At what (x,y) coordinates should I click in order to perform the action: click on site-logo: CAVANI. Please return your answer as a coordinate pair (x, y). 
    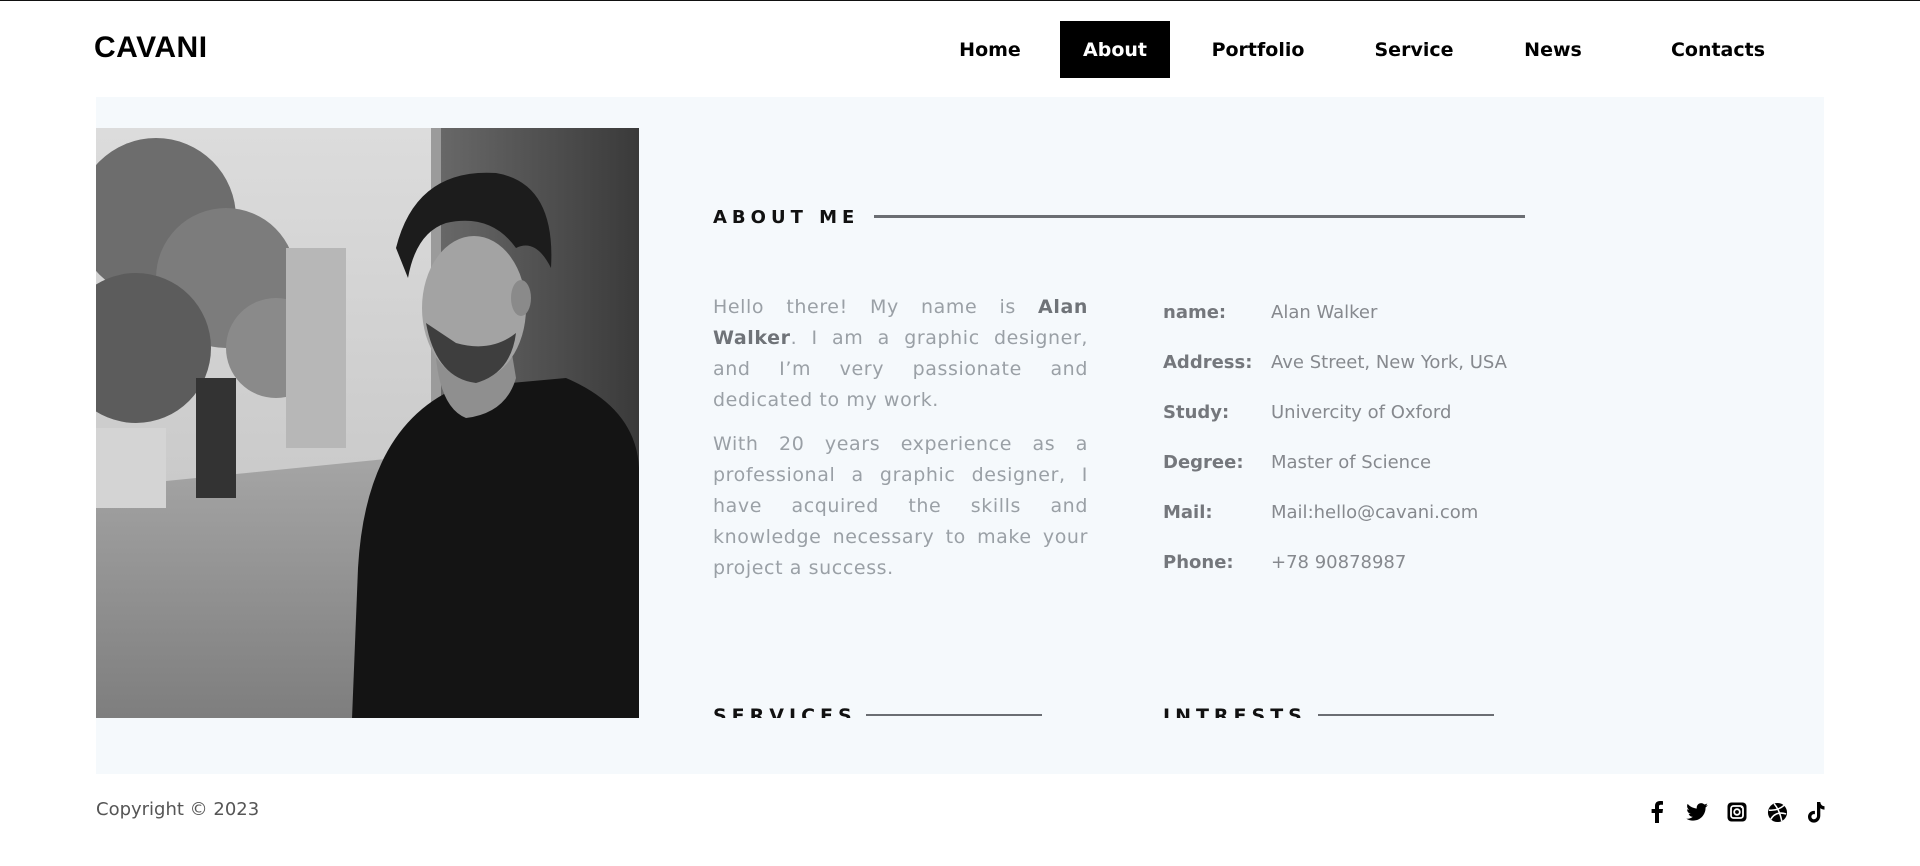
    Looking at the image, I should click on (151, 48).